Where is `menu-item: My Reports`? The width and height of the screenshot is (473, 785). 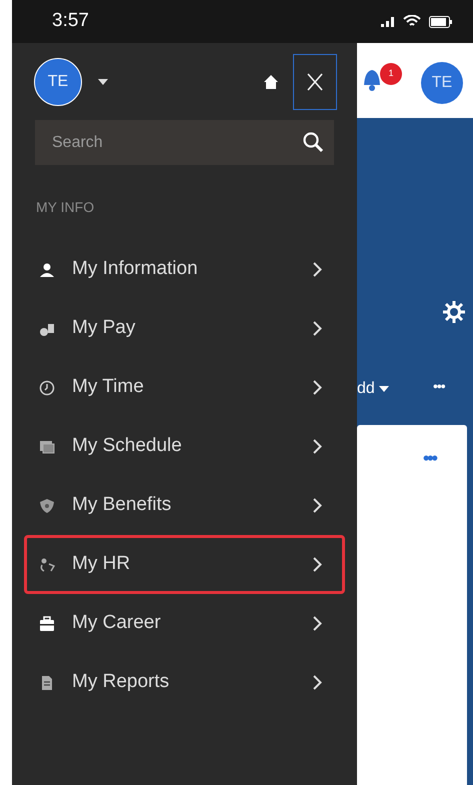 menu-item: My Reports is located at coordinates (184, 682).